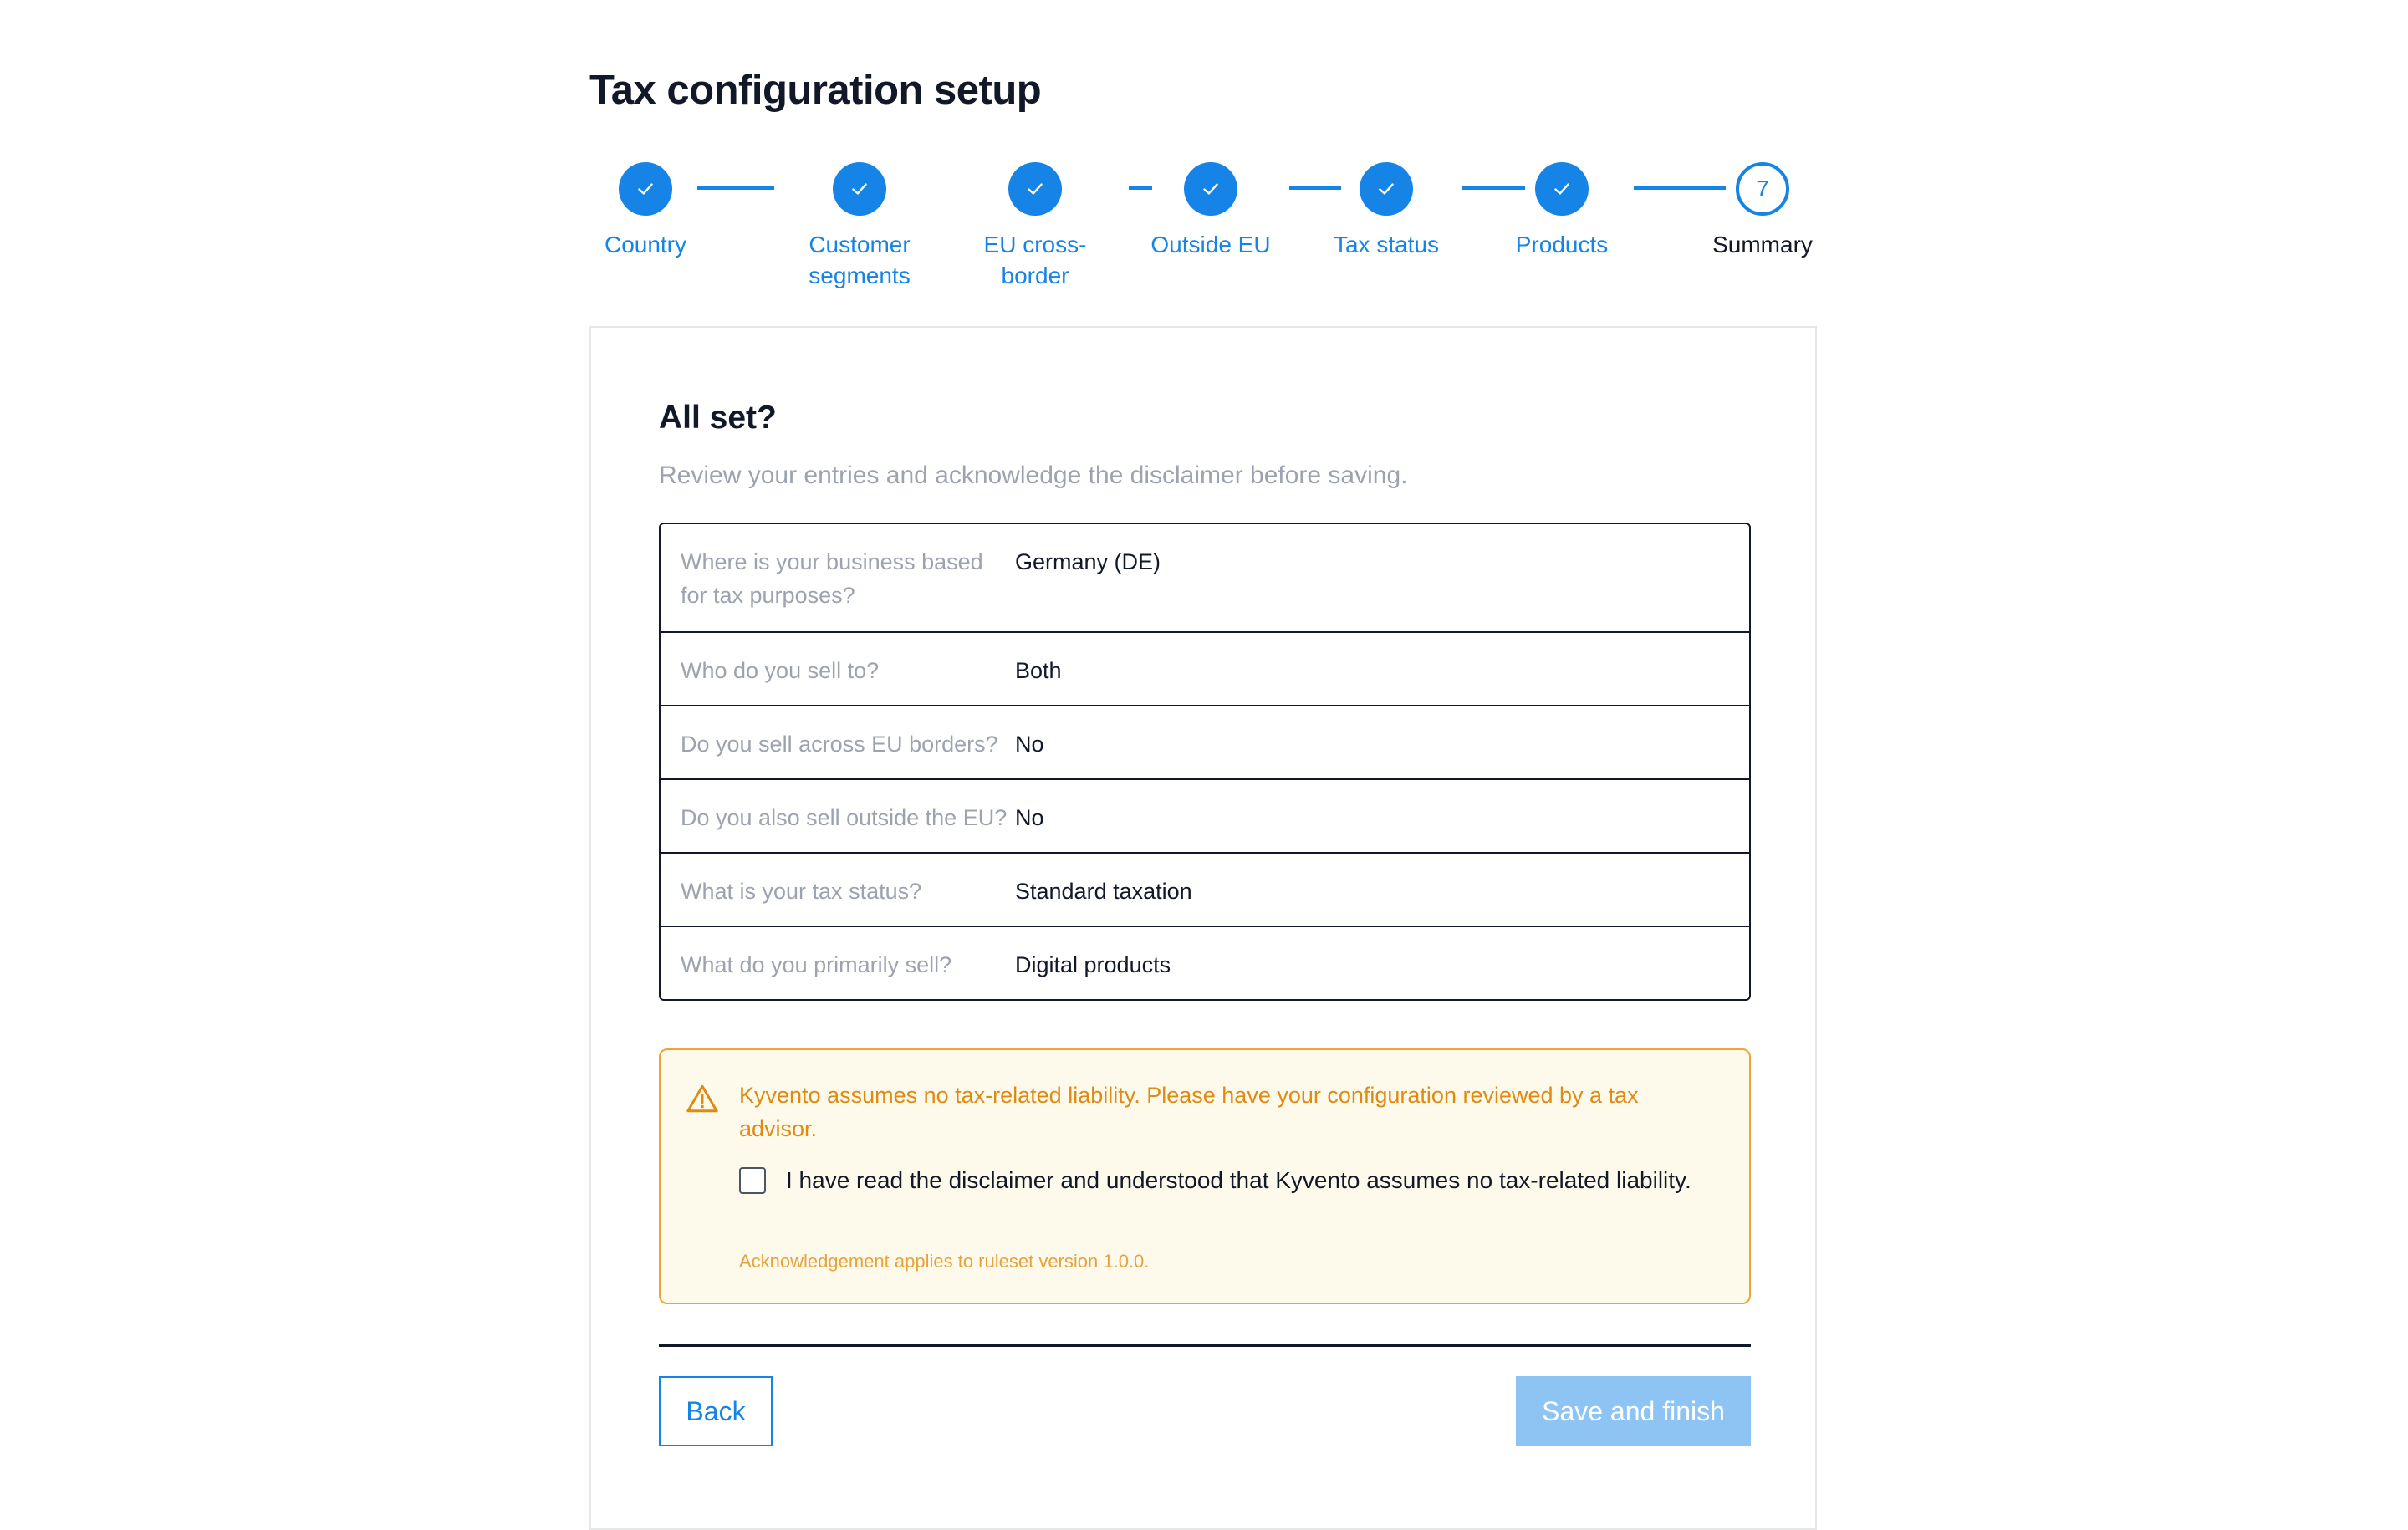 This screenshot has height=1530, width=2408. I want to click on step-eu-cross-border-indicator, so click(1035, 189).